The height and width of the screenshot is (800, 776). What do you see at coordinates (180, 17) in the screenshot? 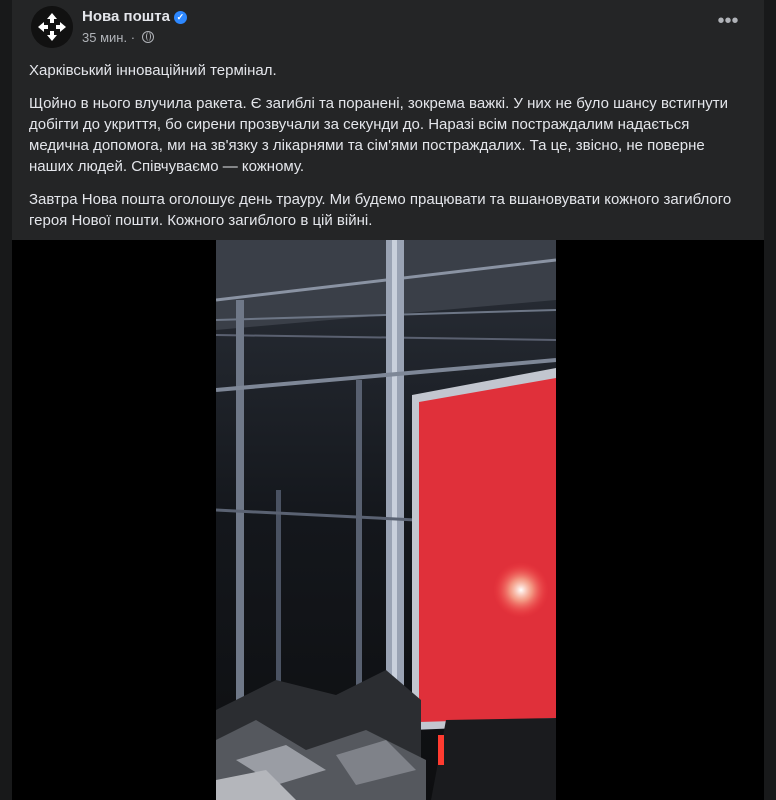
I see `verified-badge-icon: ✓` at bounding box center [180, 17].